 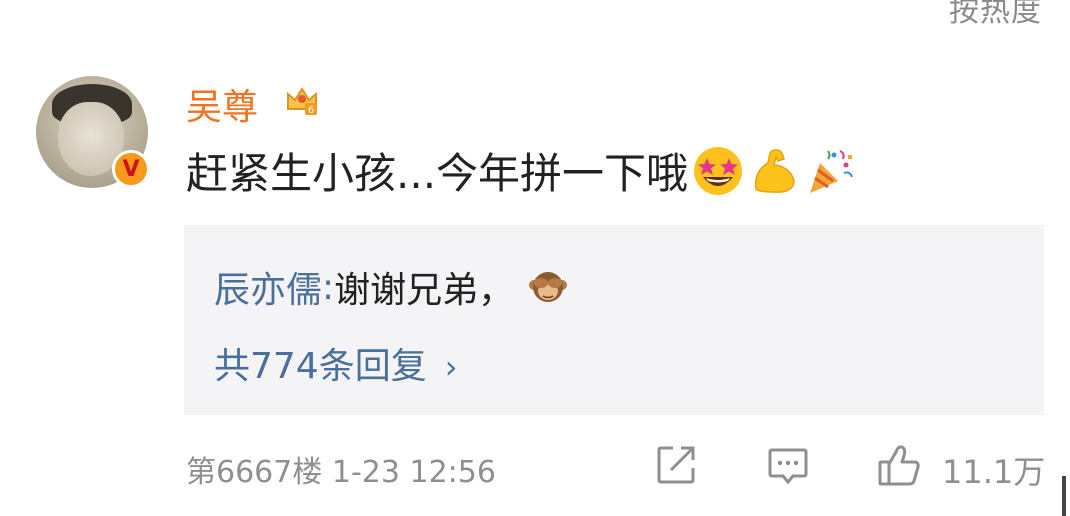 I want to click on like-count: 11.1万, so click(x=994, y=472).